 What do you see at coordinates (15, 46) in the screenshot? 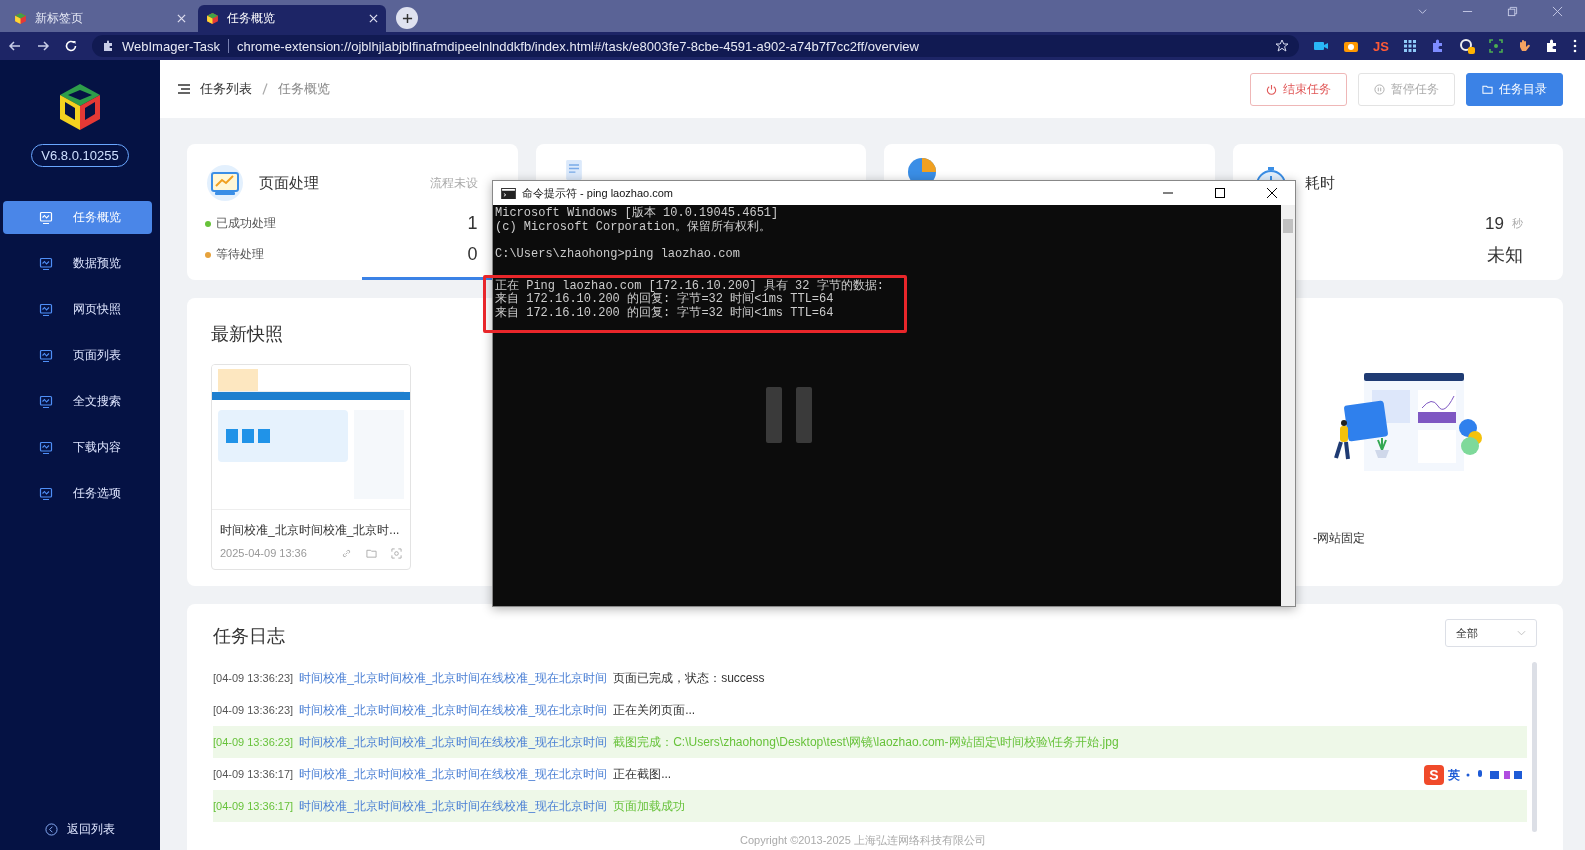
I see `back-arrow-icon` at bounding box center [15, 46].